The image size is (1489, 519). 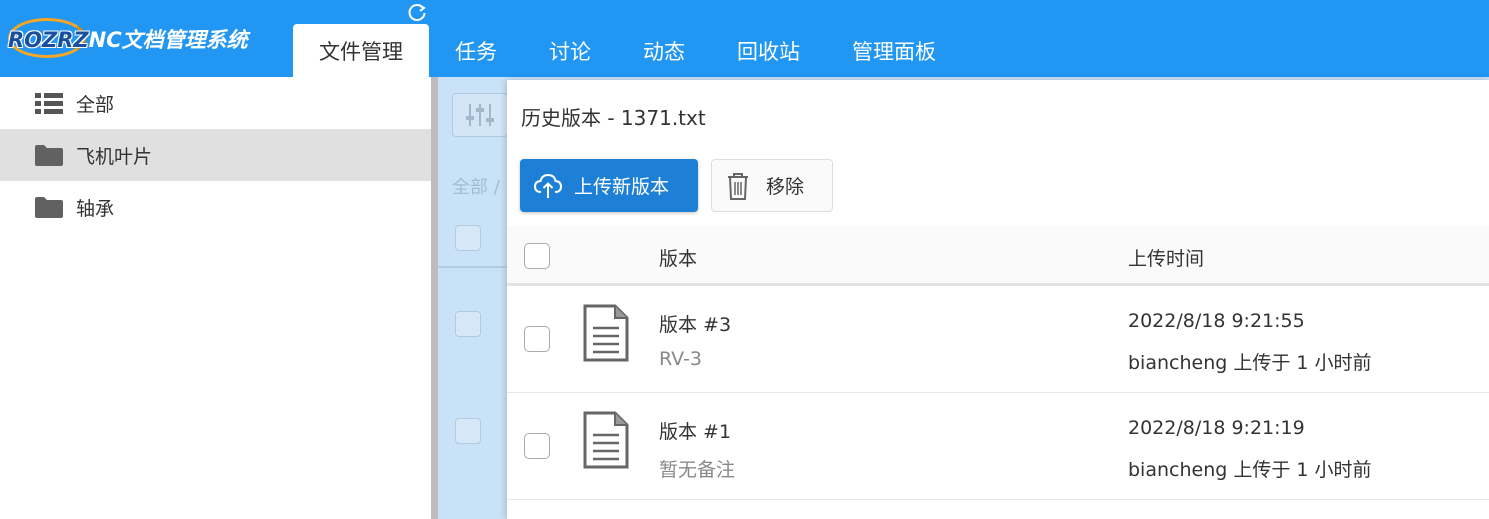 I want to click on sidebar-item-all: 全部, so click(x=215, y=103).